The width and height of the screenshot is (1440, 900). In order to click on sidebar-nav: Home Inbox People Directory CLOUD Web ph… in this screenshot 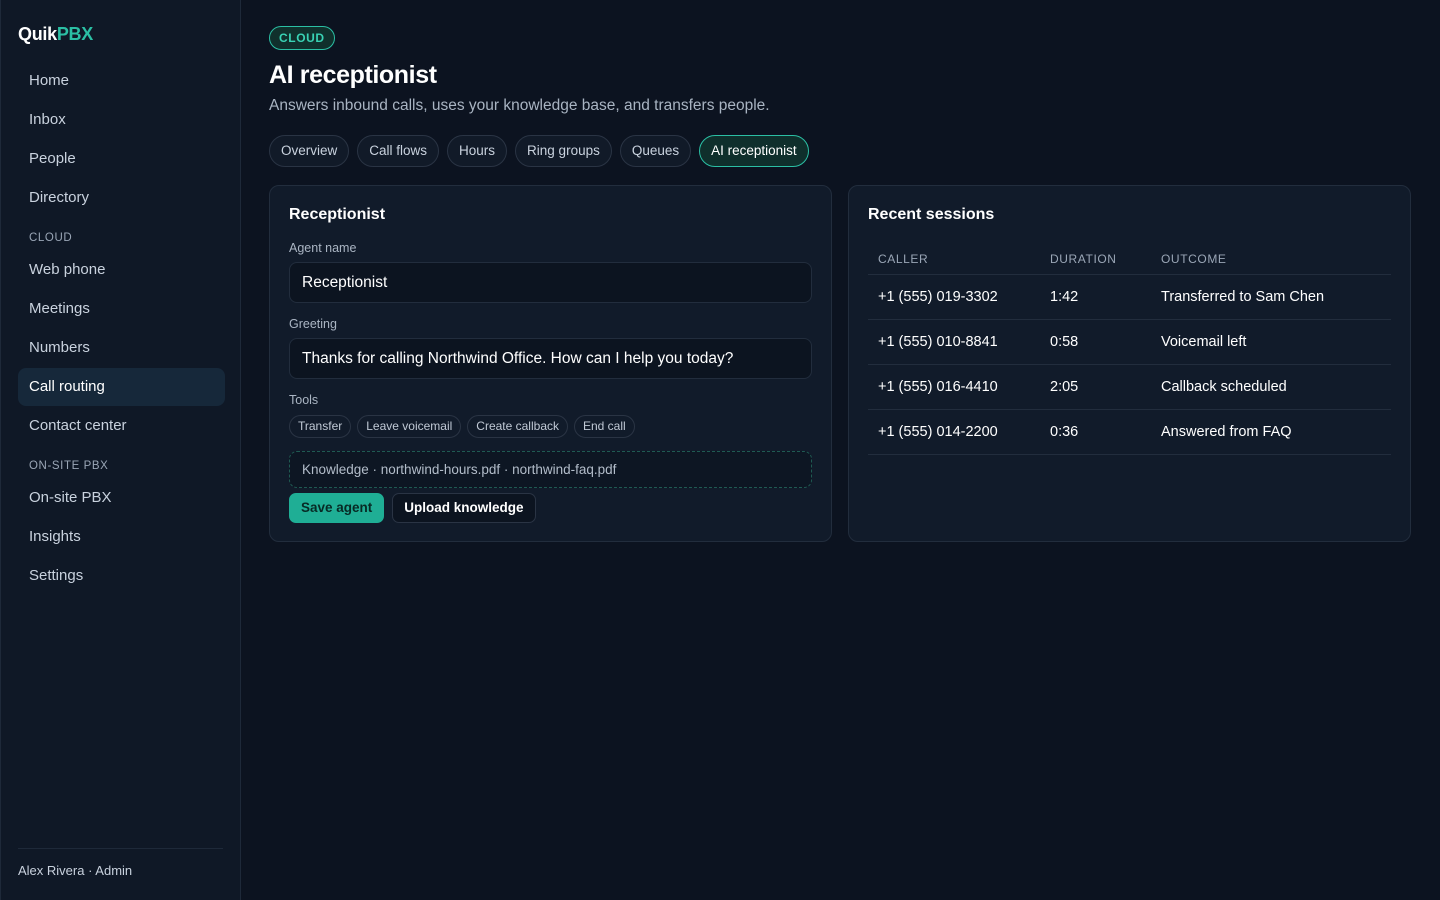, I will do `click(121, 329)`.